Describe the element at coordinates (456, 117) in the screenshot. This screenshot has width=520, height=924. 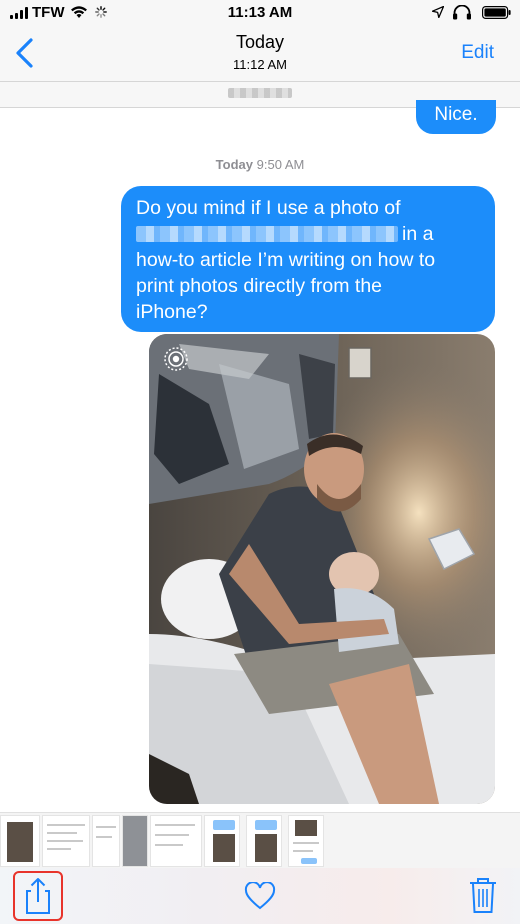
I see `previous-message-bubble: Nice.` at that location.